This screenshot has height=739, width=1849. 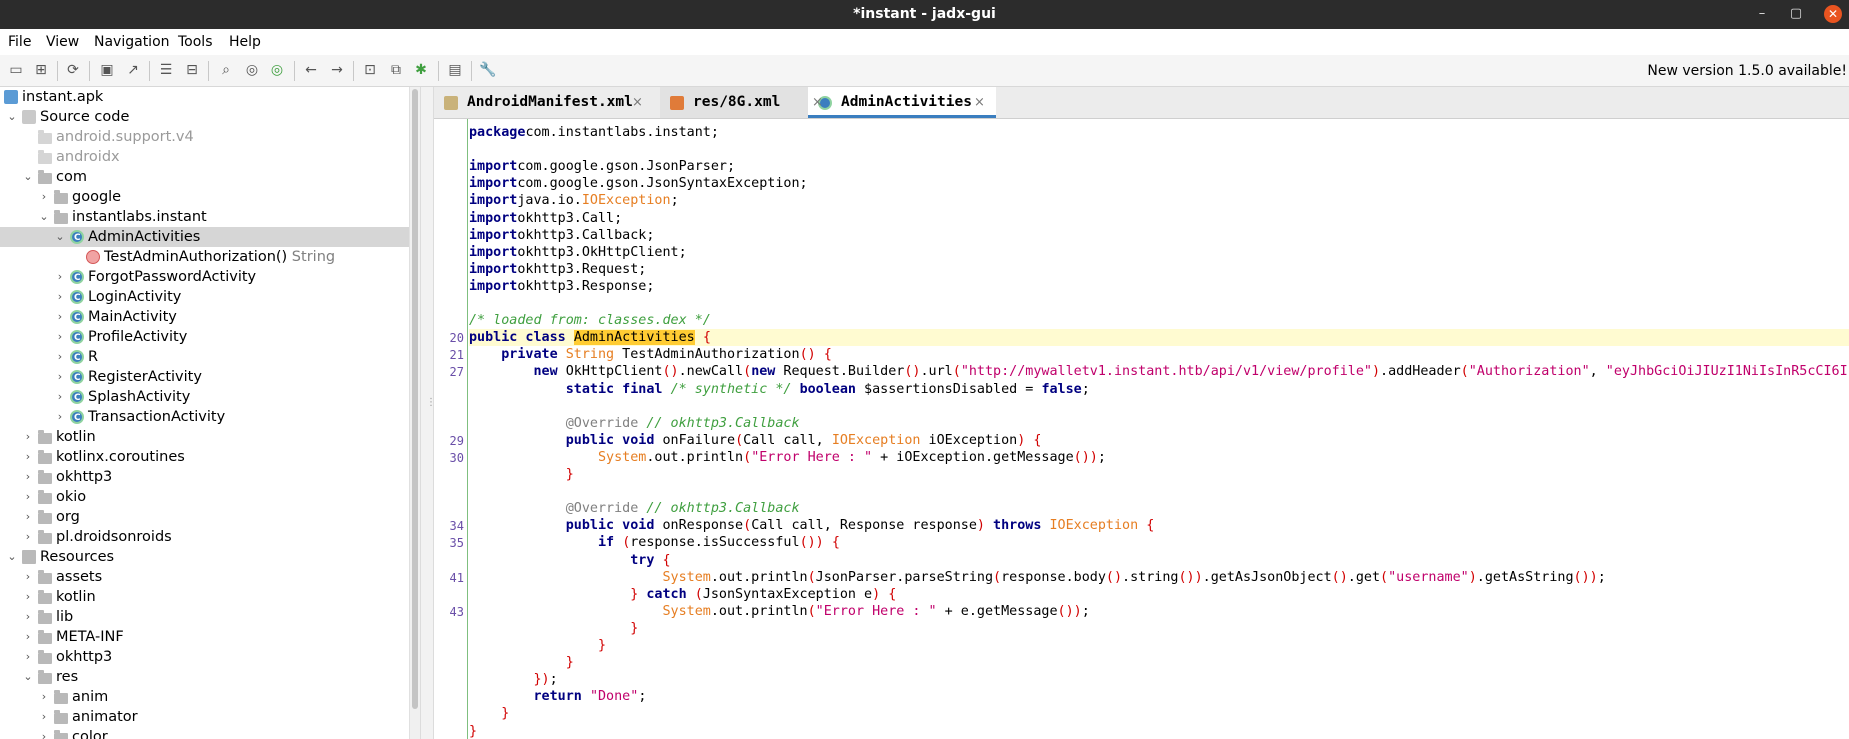 I want to click on tree-item: › LoginActivity, so click(x=210, y=297).